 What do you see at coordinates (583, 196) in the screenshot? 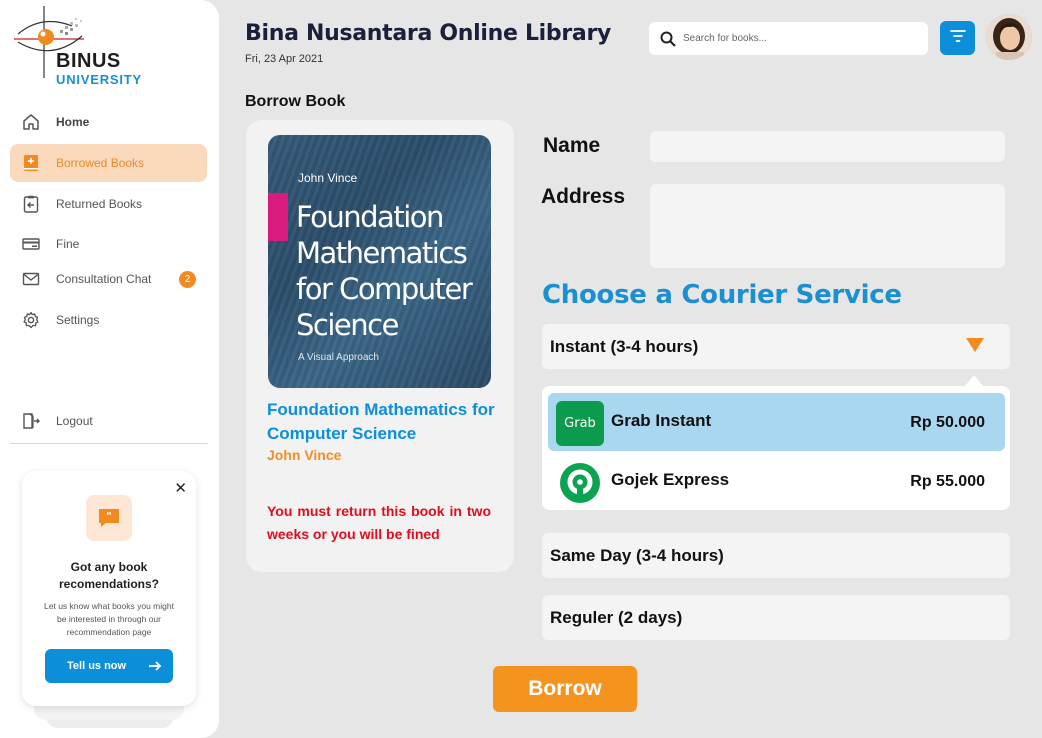
I see `address-label: Address` at bounding box center [583, 196].